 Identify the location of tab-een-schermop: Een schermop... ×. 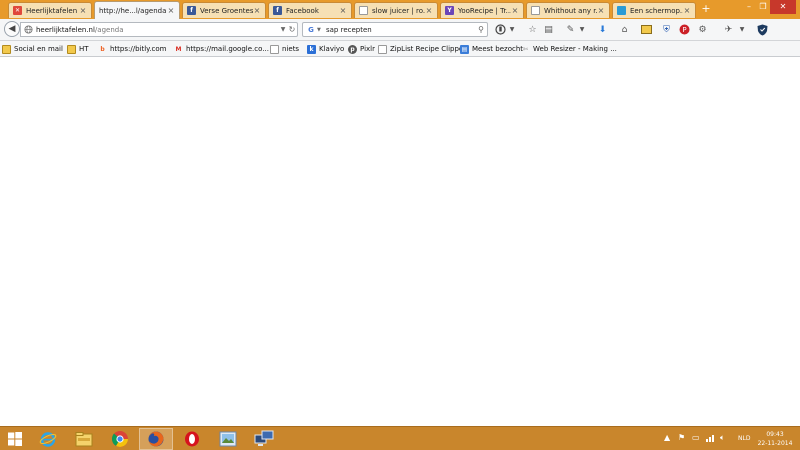
(654, 10).